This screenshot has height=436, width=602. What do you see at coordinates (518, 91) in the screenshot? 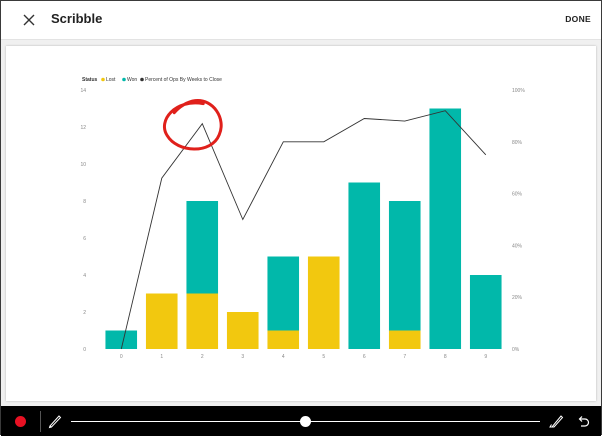
I see `y-right-tick-label: 100%` at bounding box center [518, 91].